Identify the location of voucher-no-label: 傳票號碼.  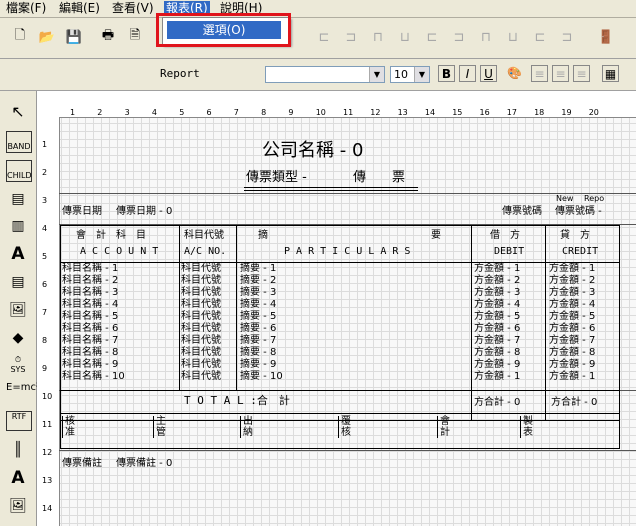
(522, 212).